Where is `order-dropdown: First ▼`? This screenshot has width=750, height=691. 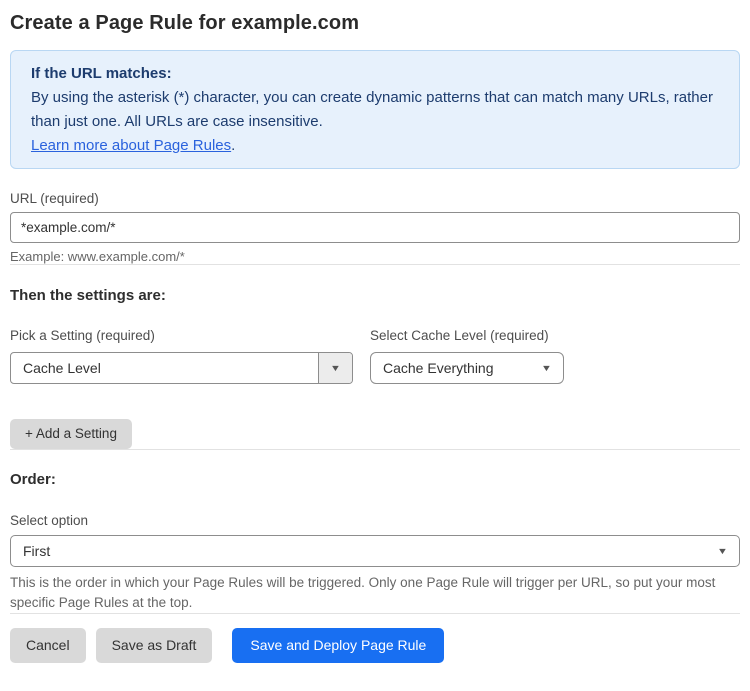 order-dropdown: First ▼ is located at coordinates (375, 551).